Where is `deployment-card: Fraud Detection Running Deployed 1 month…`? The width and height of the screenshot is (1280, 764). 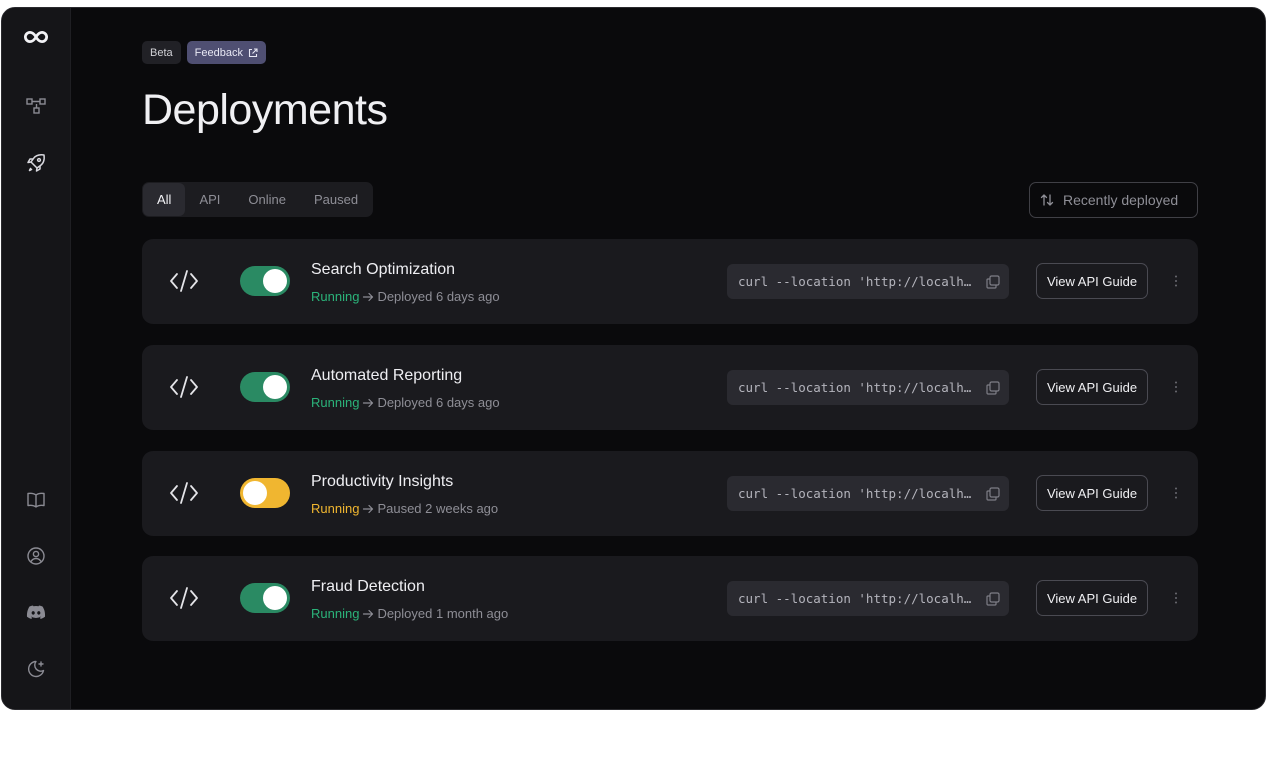 deployment-card: Fraud Detection Running Deployed 1 month… is located at coordinates (670, 598).